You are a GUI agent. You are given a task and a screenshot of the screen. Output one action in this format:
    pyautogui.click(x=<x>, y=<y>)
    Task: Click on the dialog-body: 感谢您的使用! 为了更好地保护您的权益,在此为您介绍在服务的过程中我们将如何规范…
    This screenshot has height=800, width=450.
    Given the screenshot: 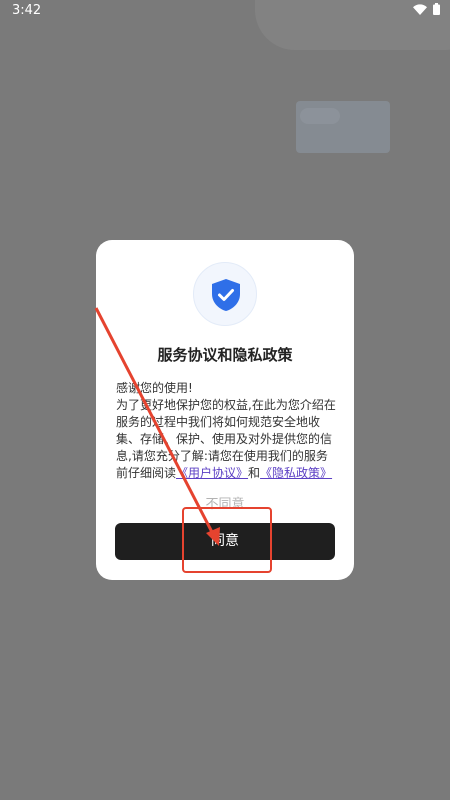 What is the action you would take?
    pyautogui.click(x=227, y=431)
    